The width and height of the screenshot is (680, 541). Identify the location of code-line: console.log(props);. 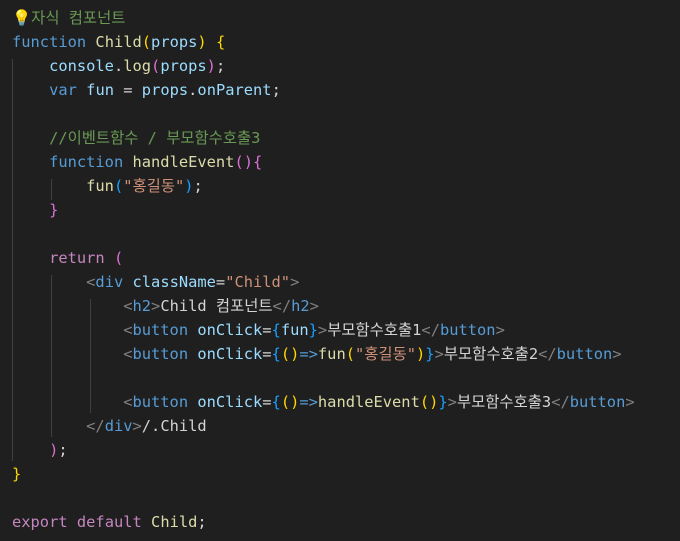
(118, 66).